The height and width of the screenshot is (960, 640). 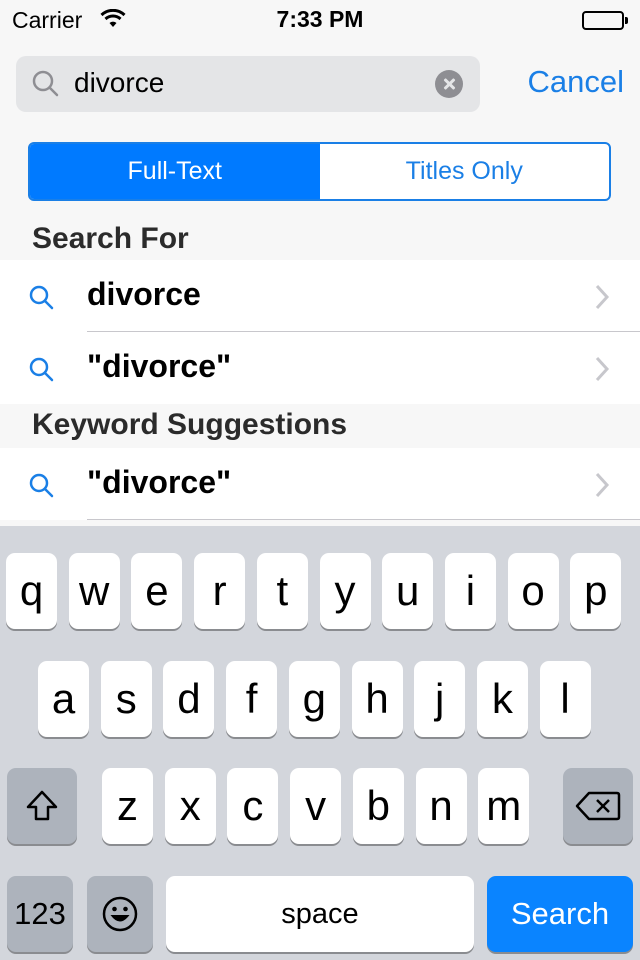 What do you see at coordinates (320, 914) in the screenshot?
I see `space-key: space` at bounding box center [320, 914].